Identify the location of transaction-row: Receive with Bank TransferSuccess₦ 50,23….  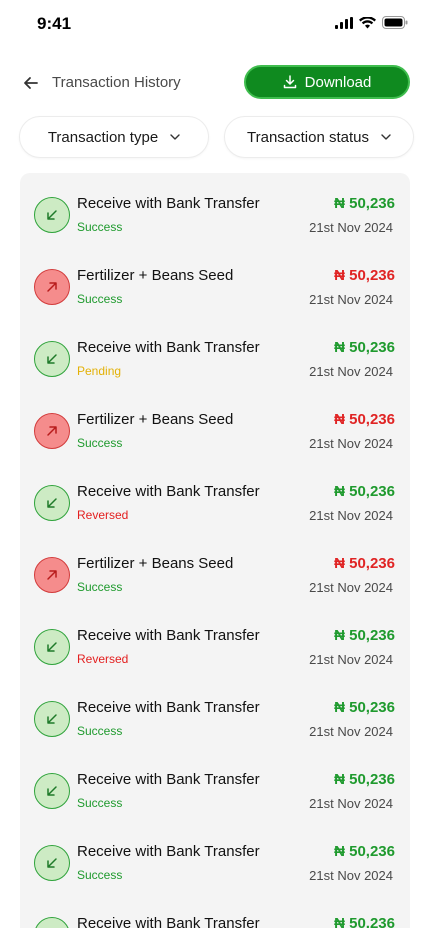
(215, 910).